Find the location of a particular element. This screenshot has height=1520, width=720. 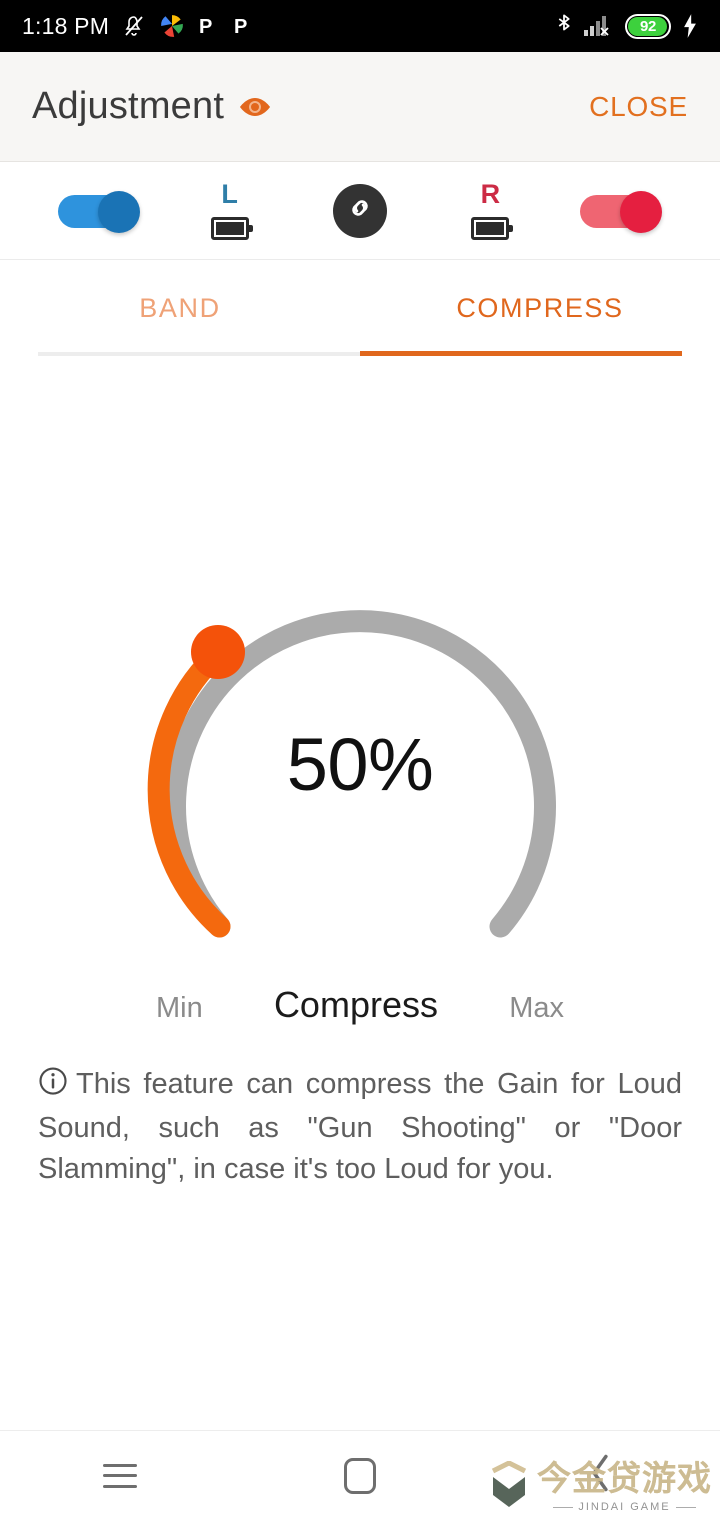

home-button is located at coordinates (360, 1475).